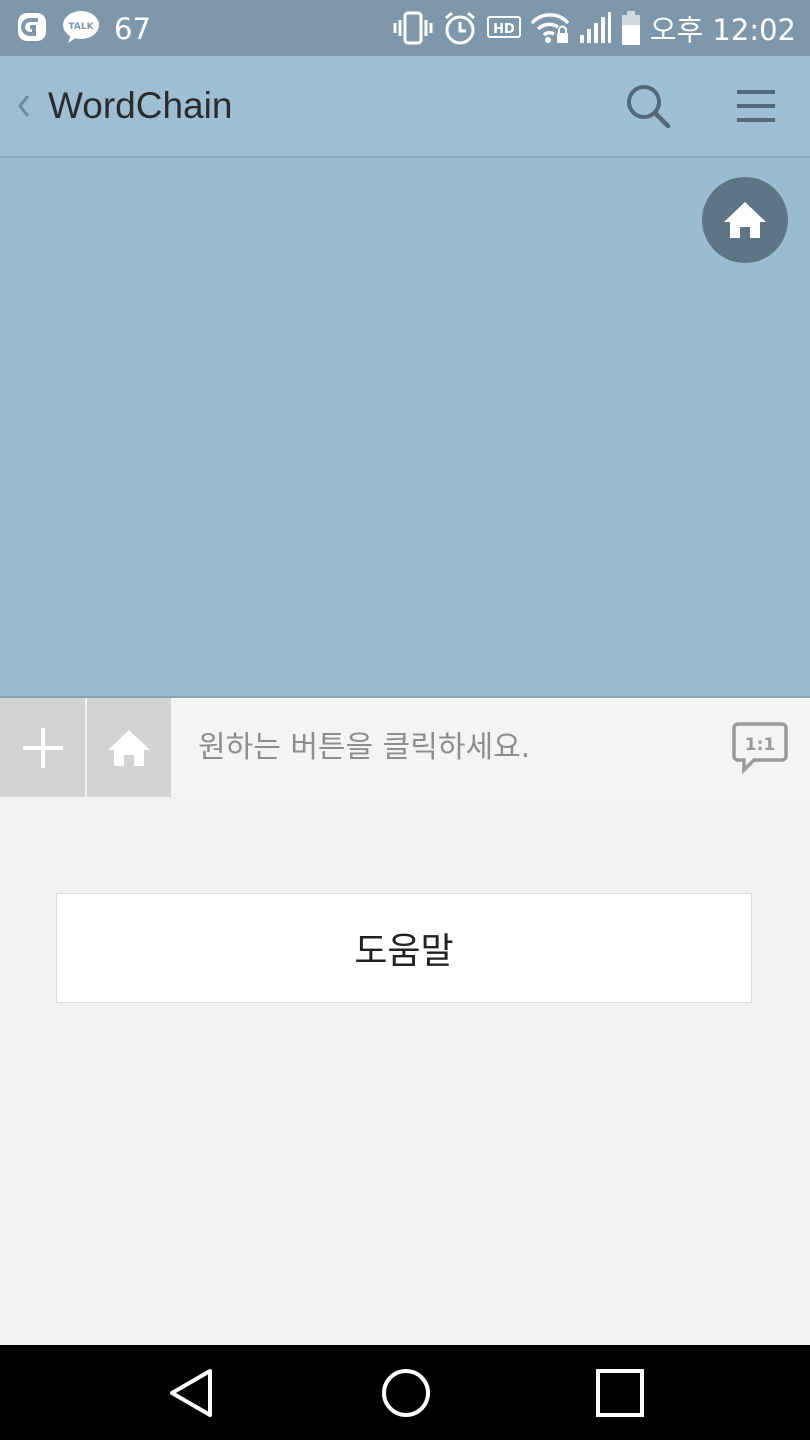 The image size is (810, 1440). I want to click on search-button, so click(648, 106).